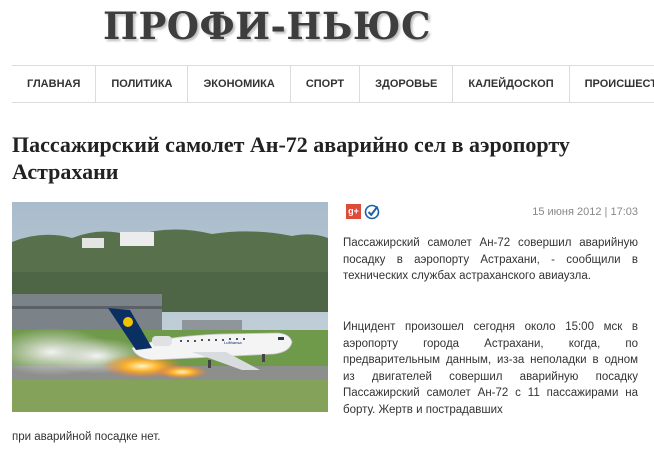 The width and height of the screenshot is (654, 459). I want to click on terminal-building, so click(87, 313).